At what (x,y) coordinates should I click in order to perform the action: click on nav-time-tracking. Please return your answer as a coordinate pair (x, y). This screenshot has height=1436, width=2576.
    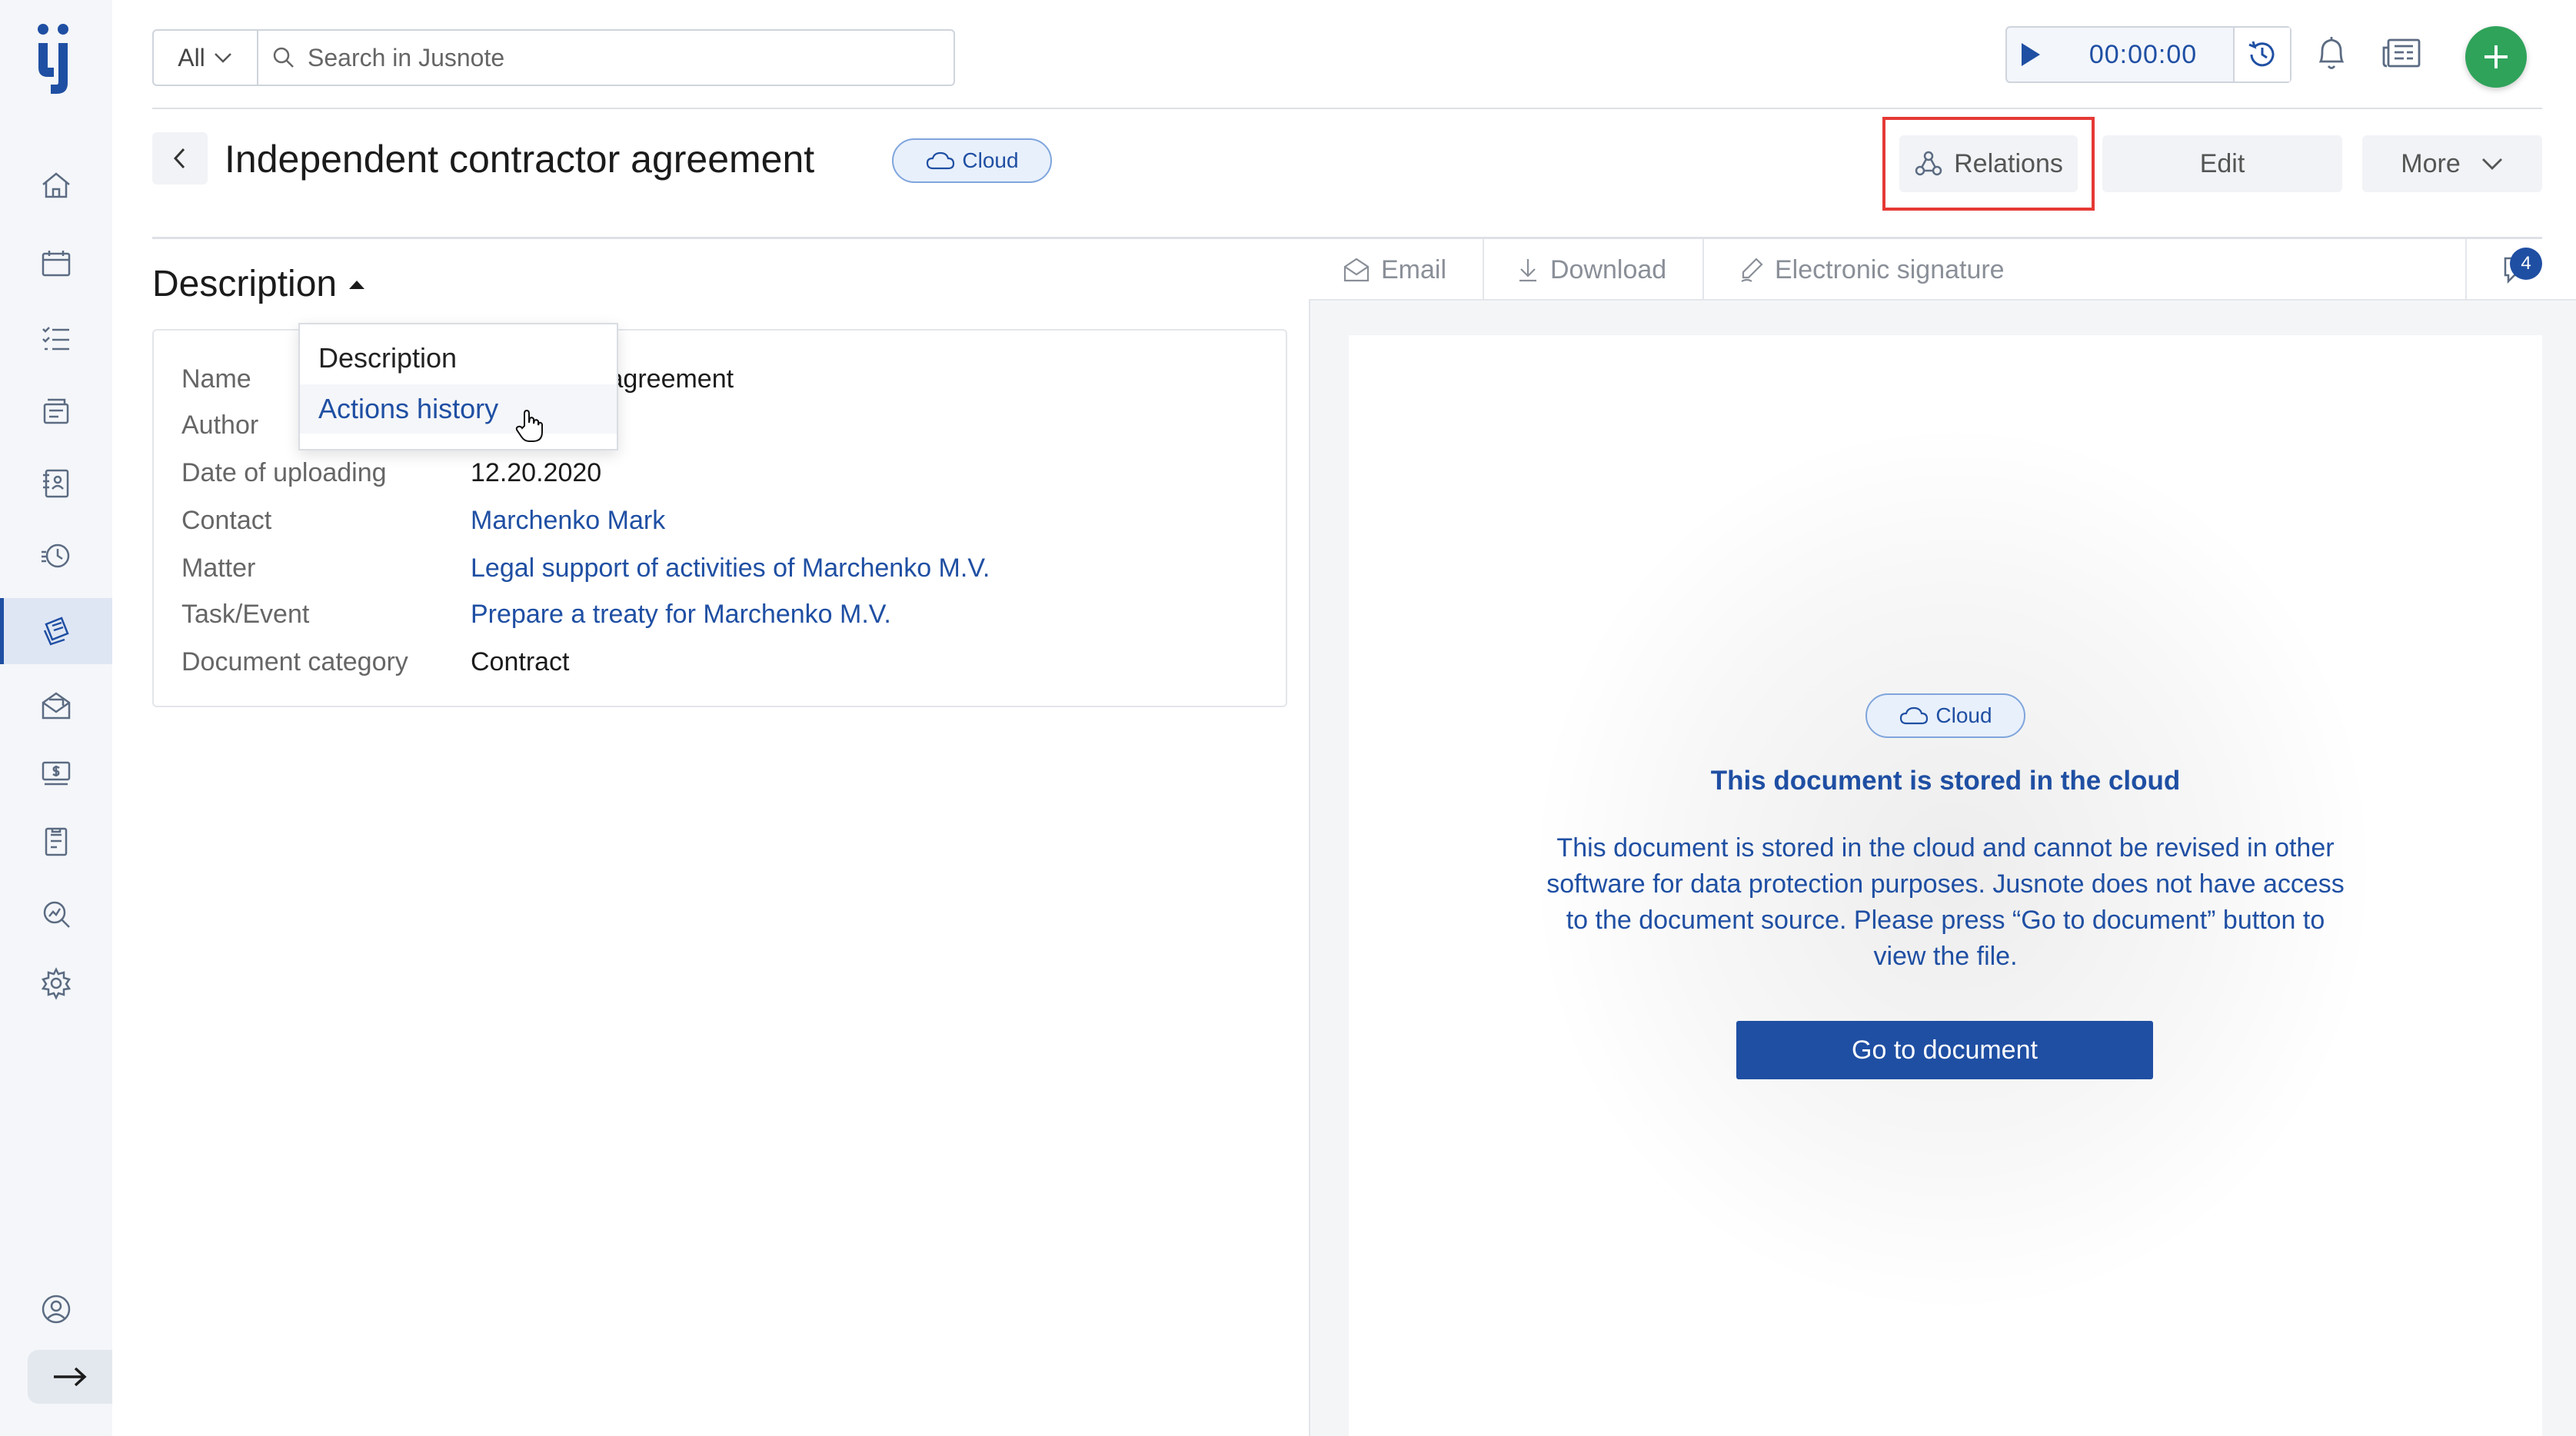
    Looking at the image, I should click on (56, 556).